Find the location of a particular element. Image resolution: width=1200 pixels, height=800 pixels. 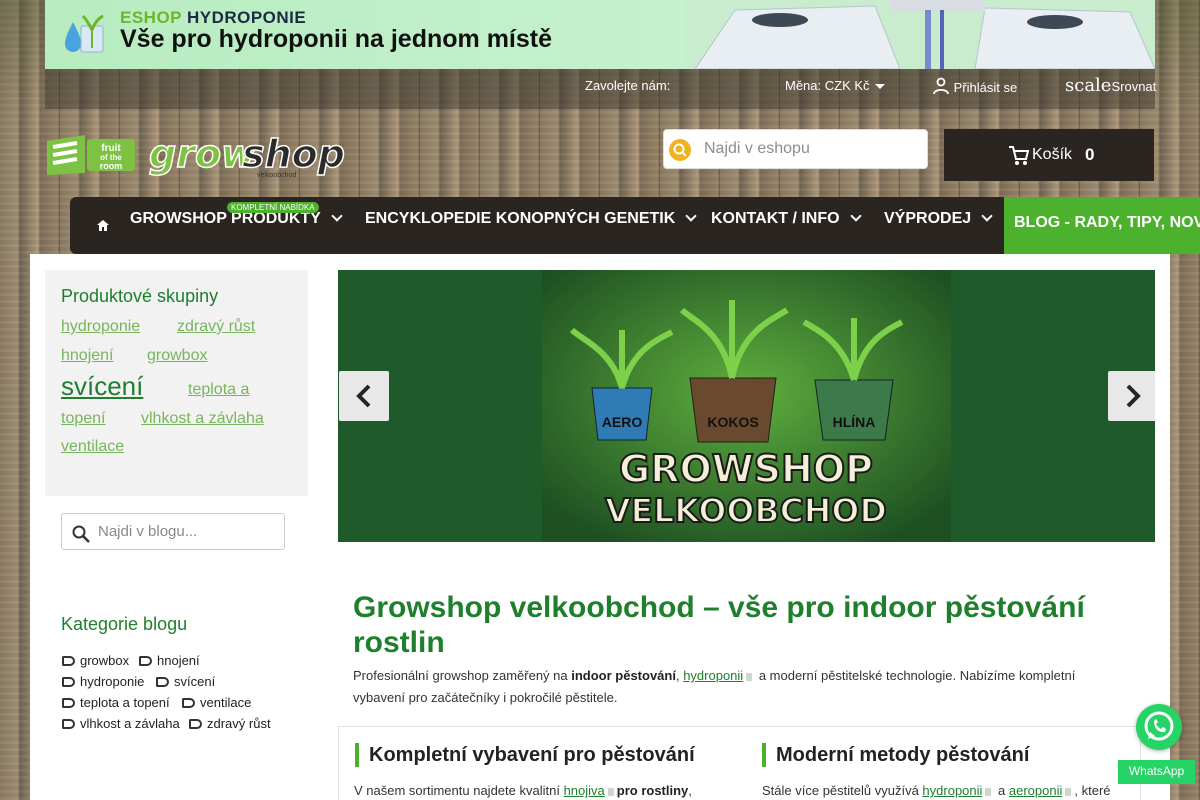

col-text: Stále více pěstitelů využívá is located at coordinates (842, 790).